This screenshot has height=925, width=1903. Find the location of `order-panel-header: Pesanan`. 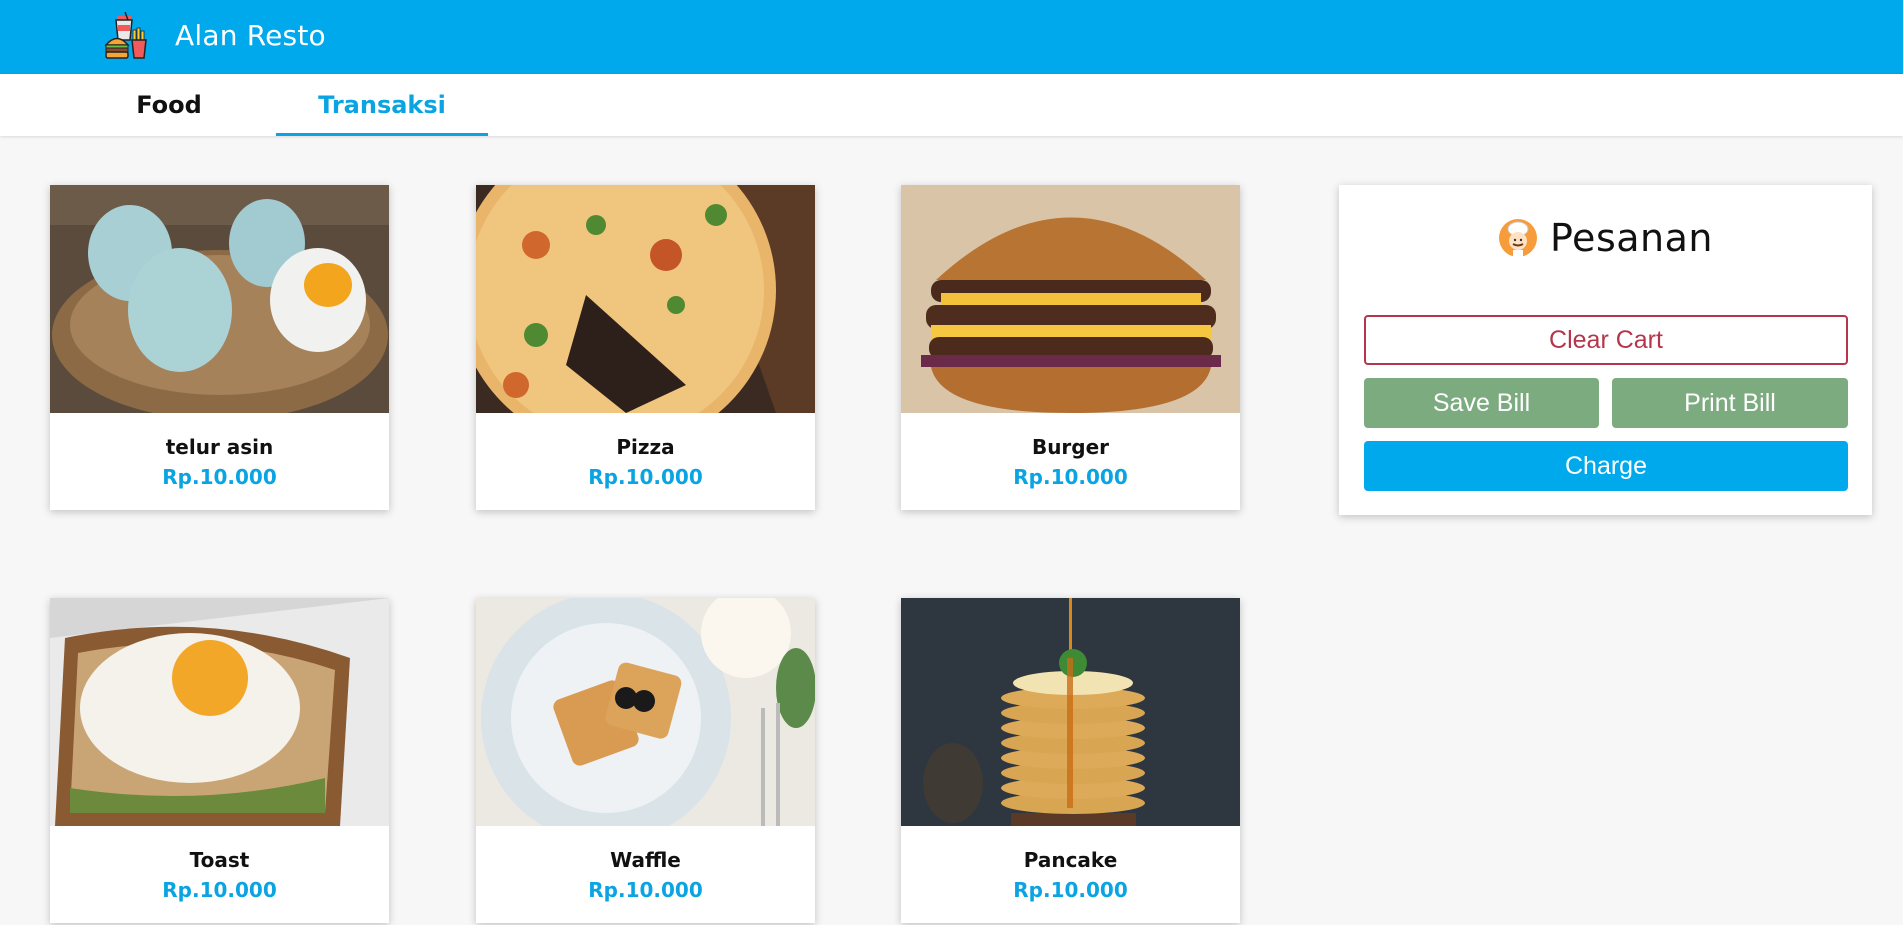

order-panel-header: Pesanan is located at coordinates (1605, 238).